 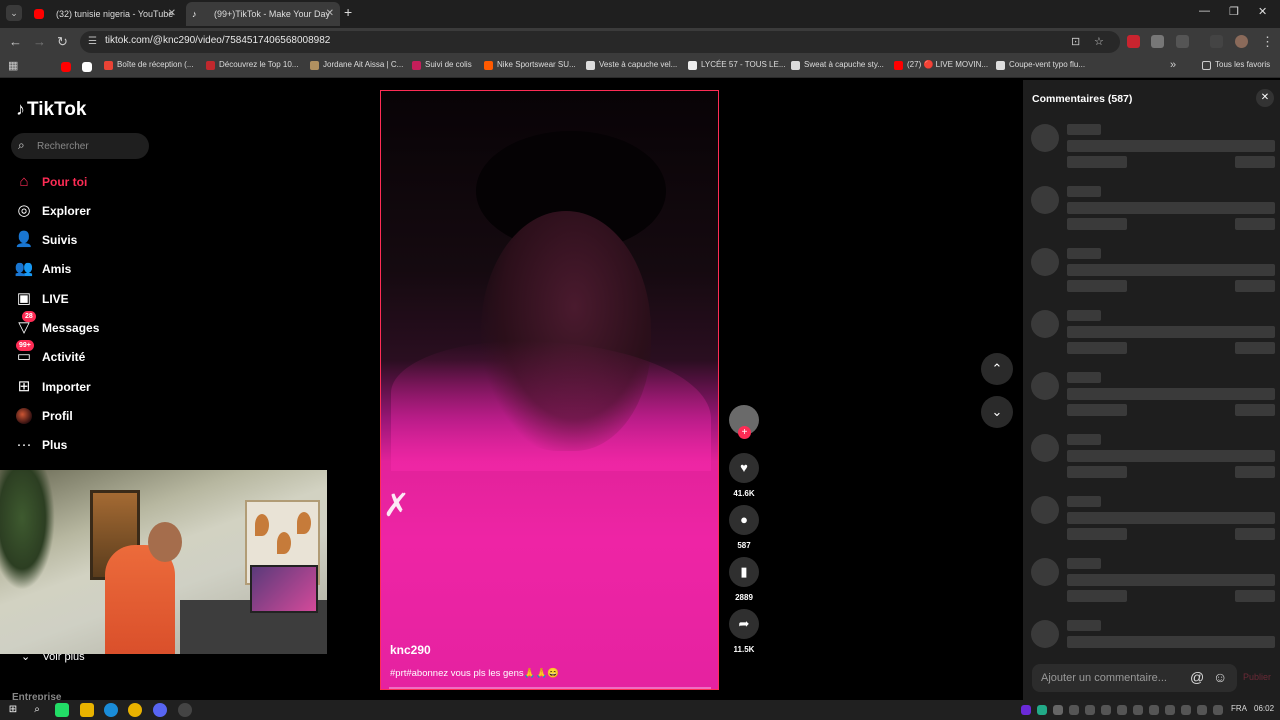 What do you see at coordinates (115, 14) in the screenshot?
I see `tab-label: (32) tunisie nigeria - YouTube` at bounding box center [115, 14].